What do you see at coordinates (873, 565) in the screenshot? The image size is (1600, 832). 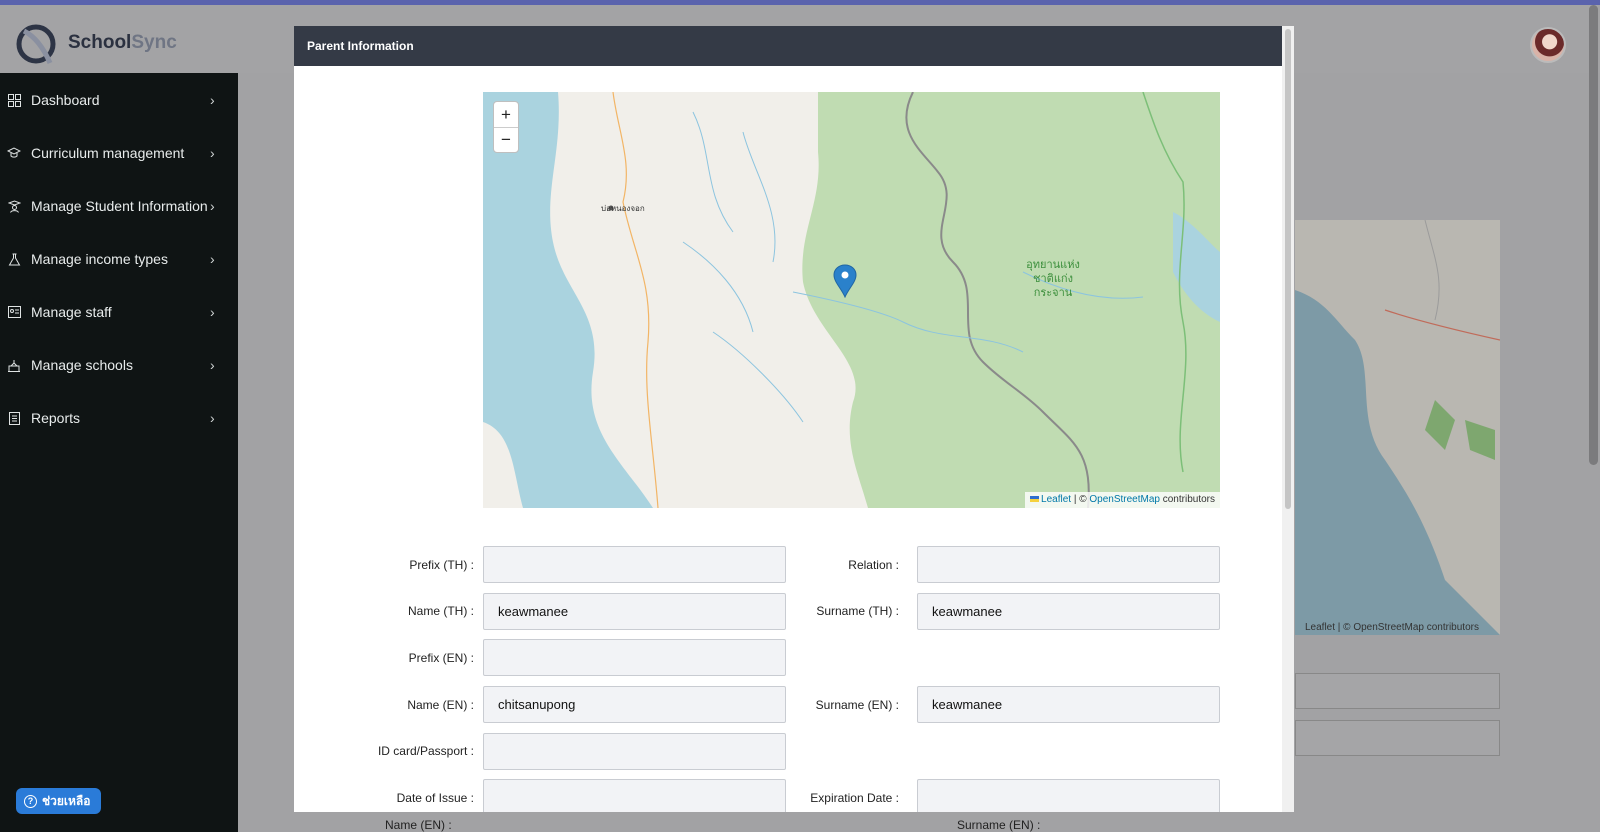 I see `relation-label: Relation :` at bounding box center [873, 565].